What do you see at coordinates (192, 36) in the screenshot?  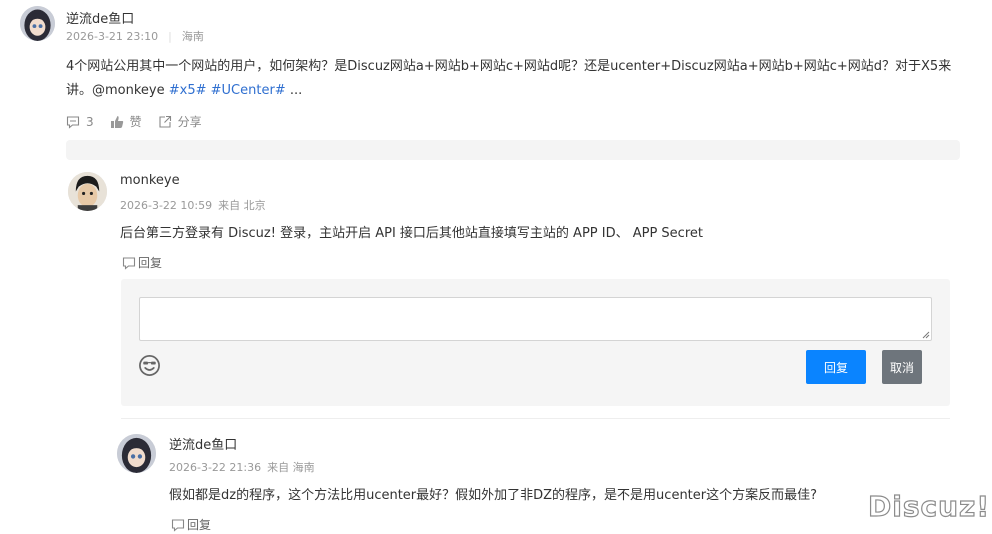 I see `post-location: 海南` at bounding box center [192, 36].